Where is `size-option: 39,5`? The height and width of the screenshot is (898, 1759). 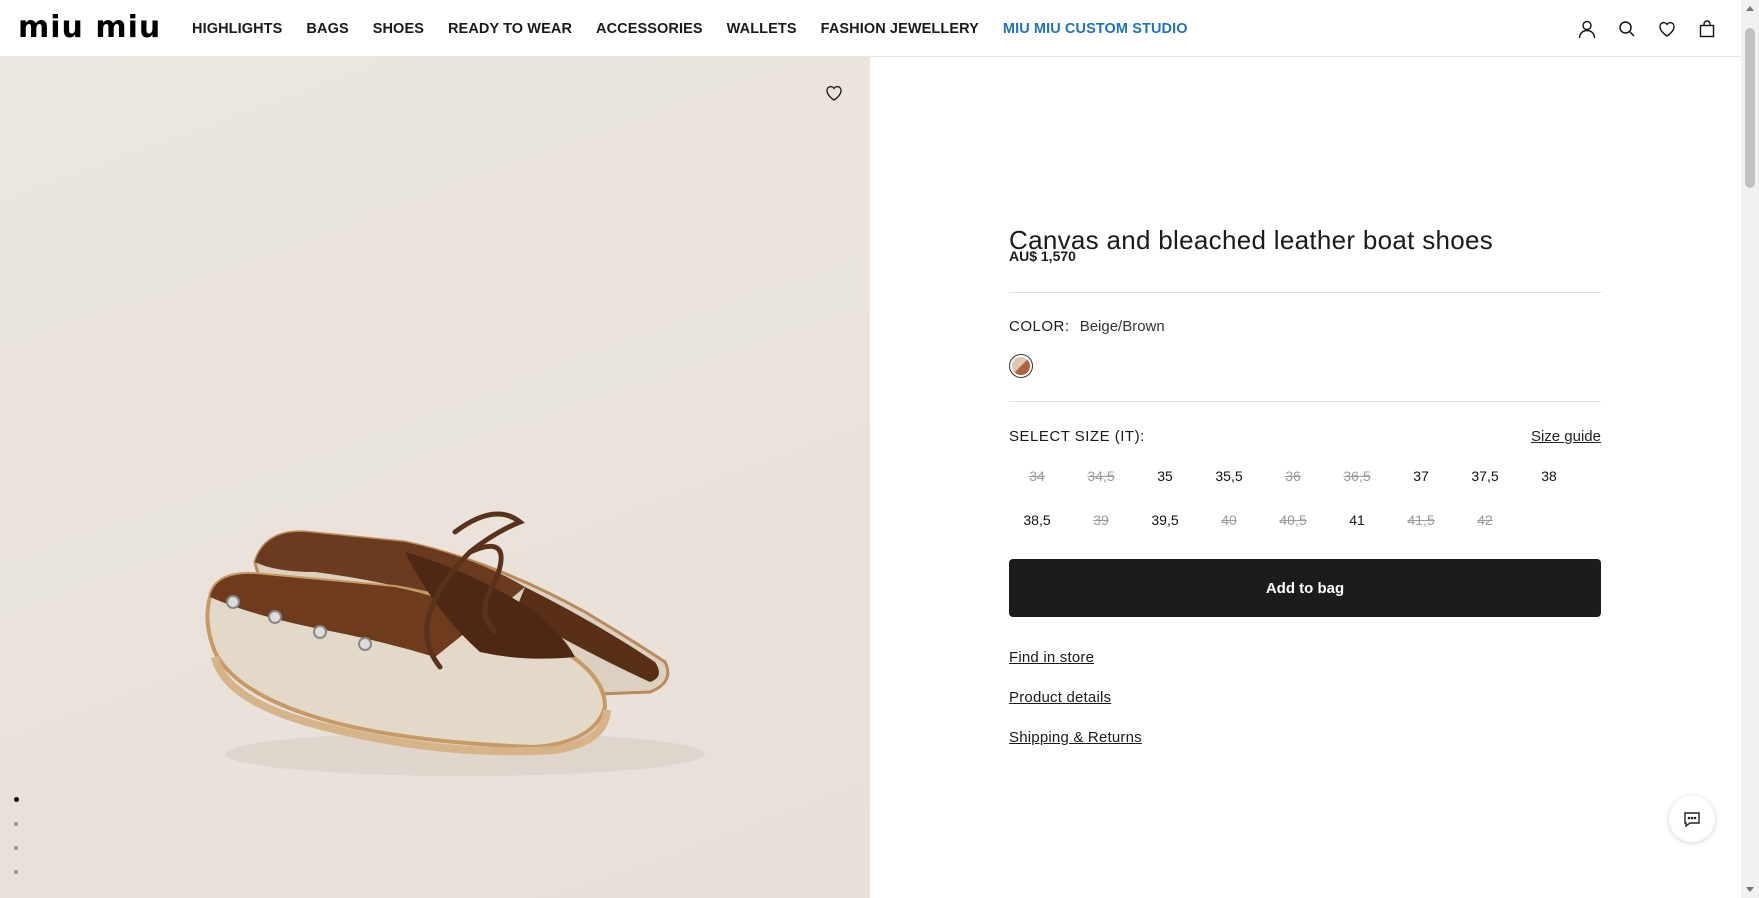 size-option: 39,5 is located at coordinates (1165, 520).